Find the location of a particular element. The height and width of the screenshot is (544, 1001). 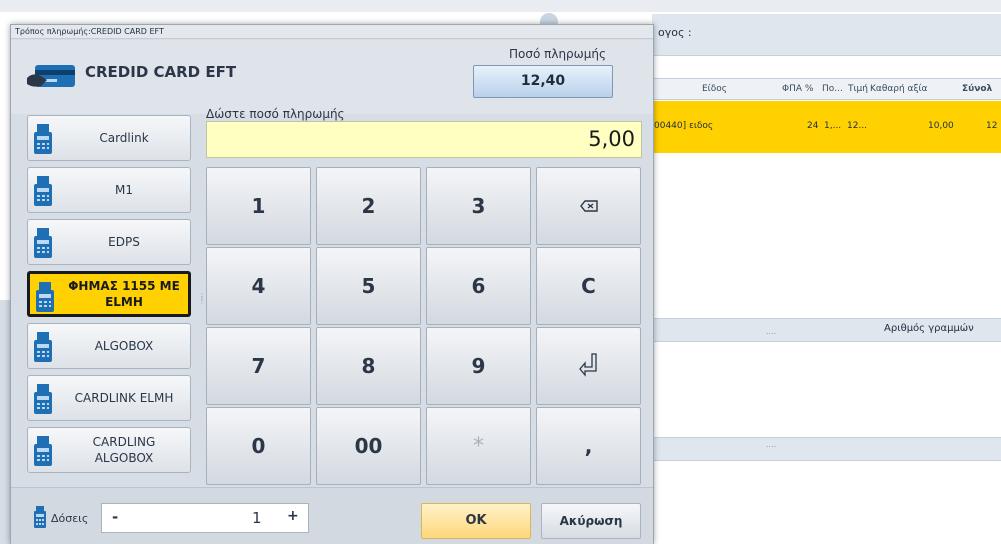

method-button-fimas-elmh: ΦΗΜΑΣ 1155 ΜΕ ELMH is located at coordinates (109, 294).